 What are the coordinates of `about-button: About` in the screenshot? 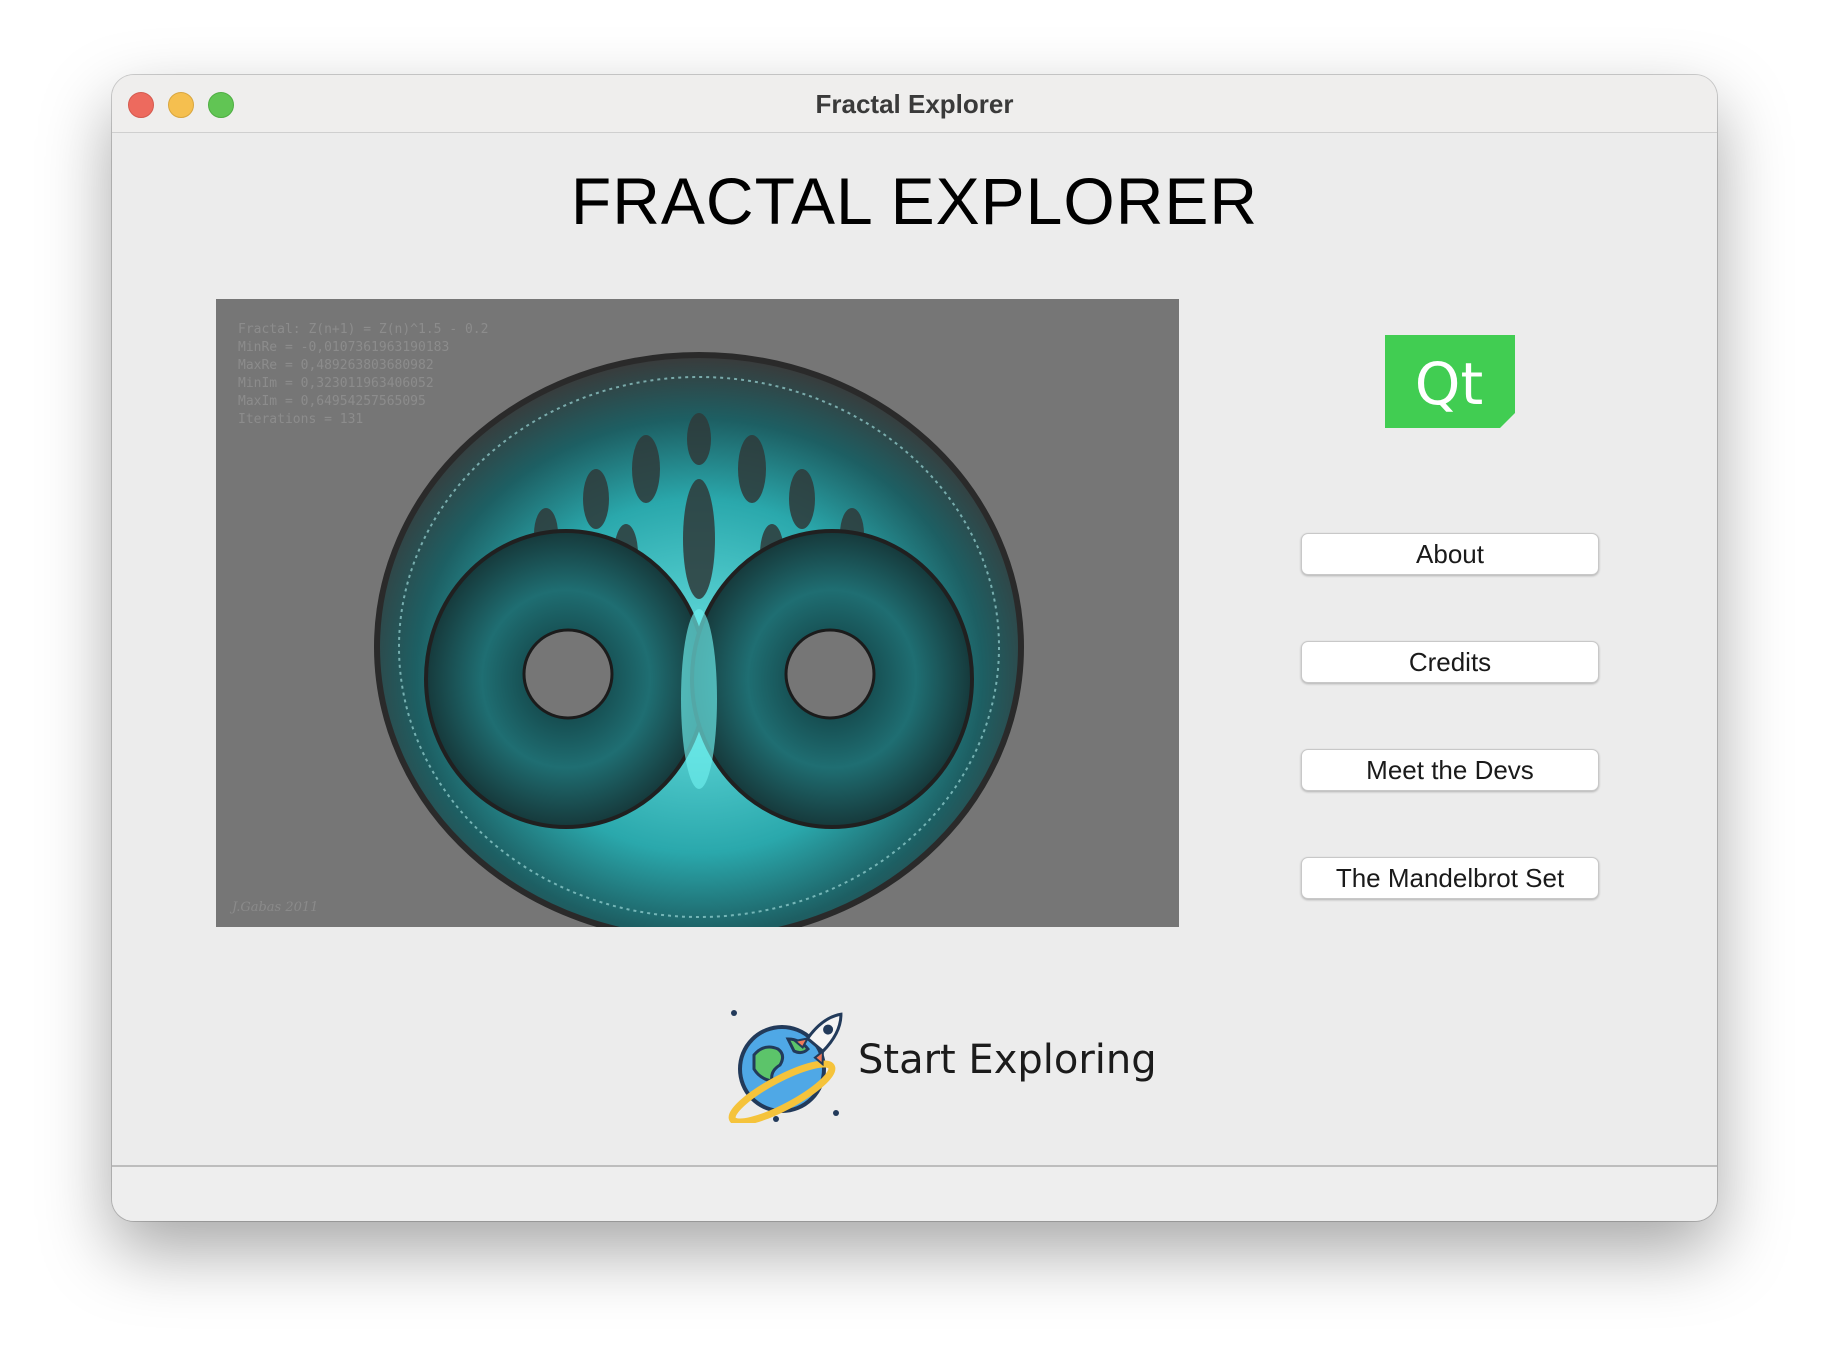 It's located at (1450, 554).